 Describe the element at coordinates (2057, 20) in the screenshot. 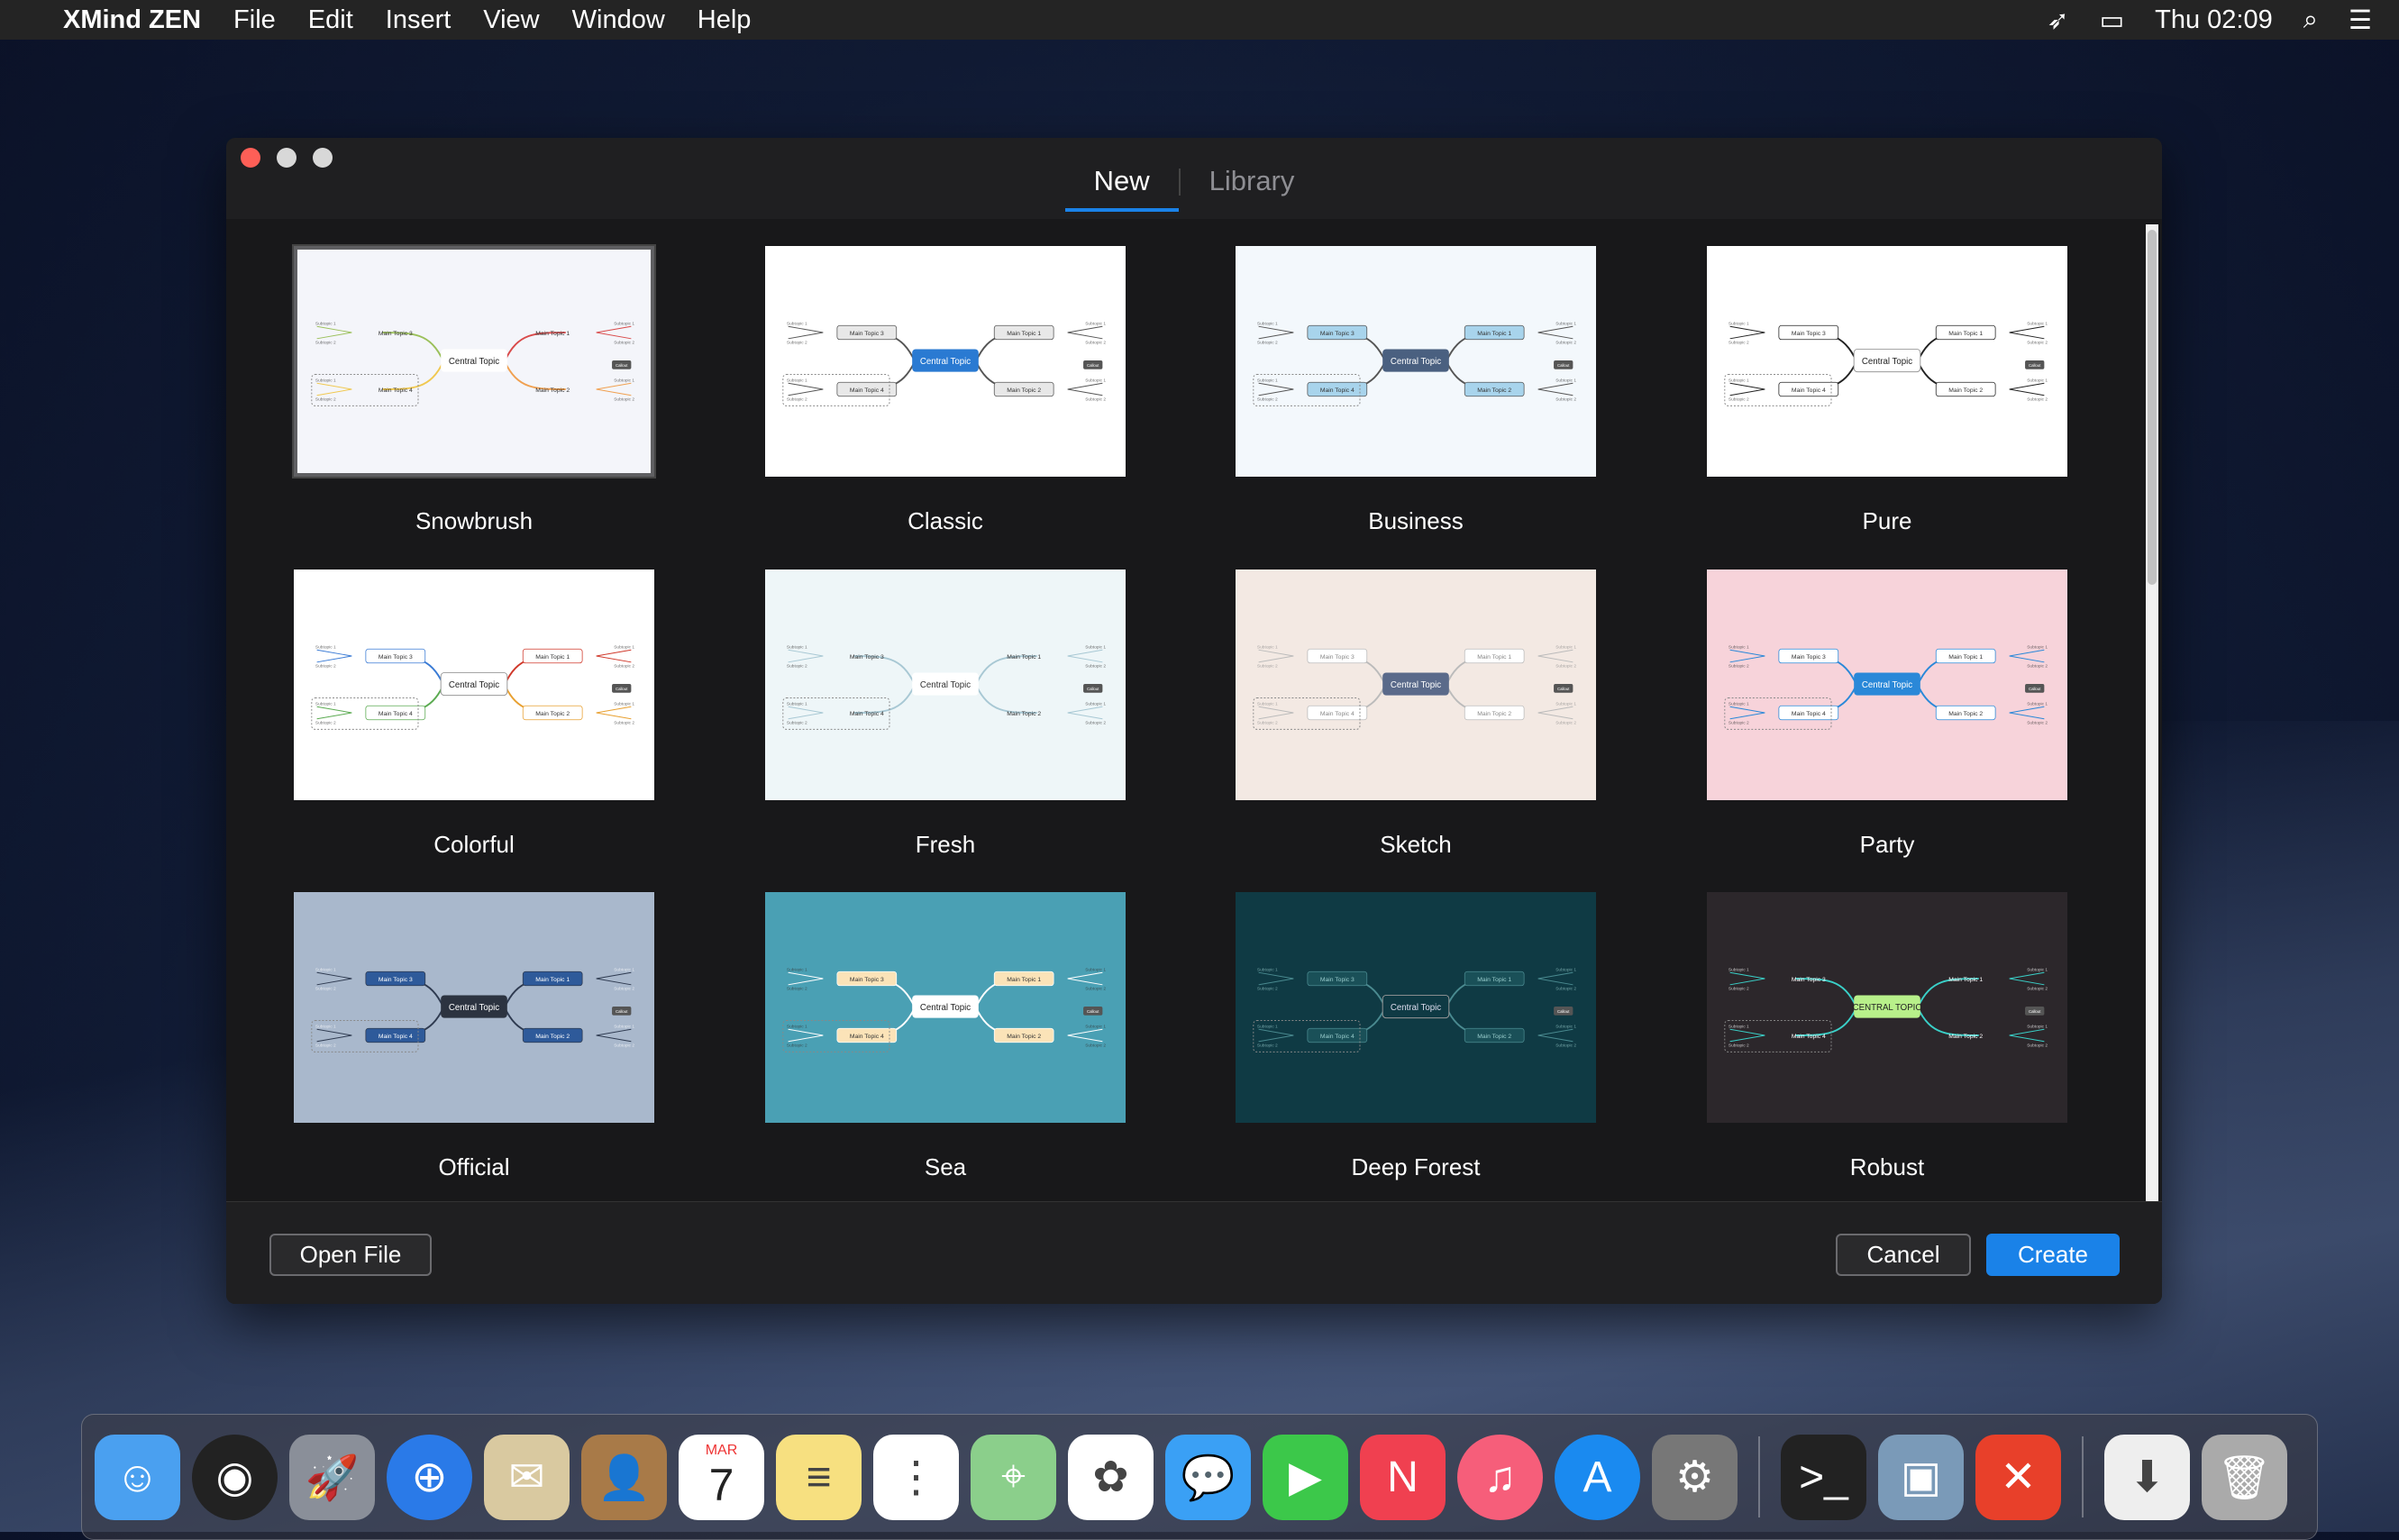

I see `xmind-share-icon: ➶` at that location.